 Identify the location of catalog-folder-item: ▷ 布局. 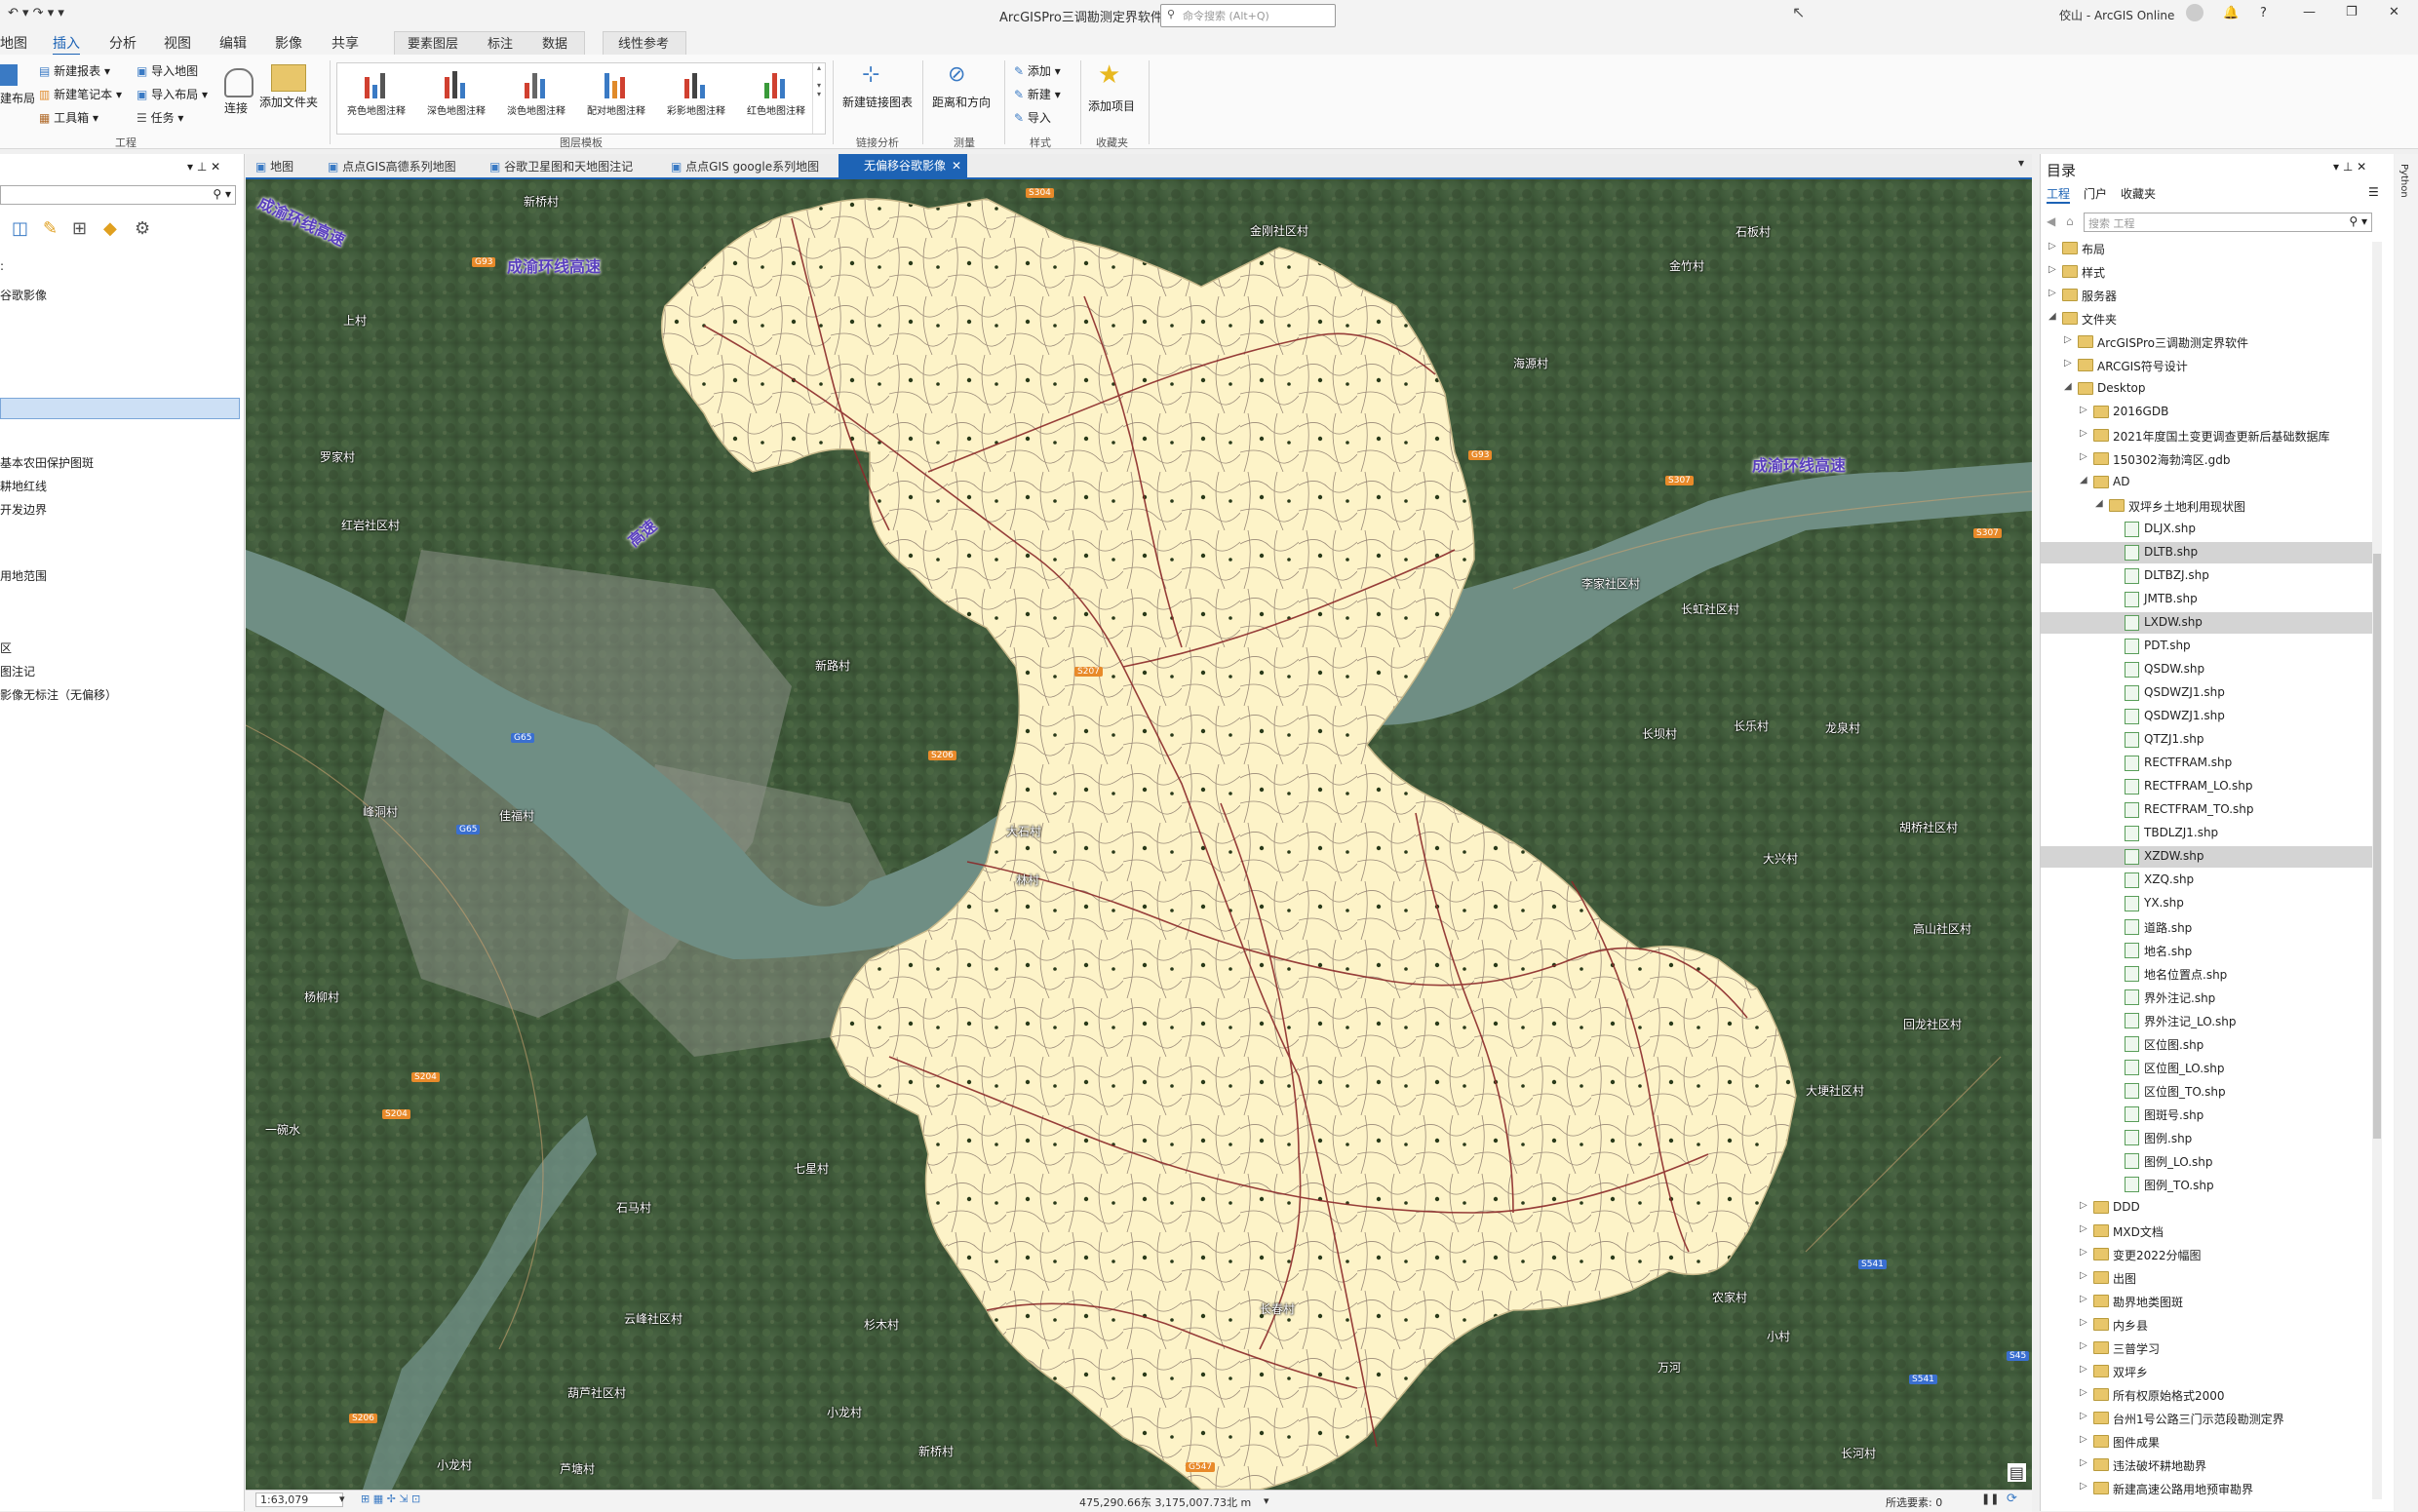
(2206, 248).